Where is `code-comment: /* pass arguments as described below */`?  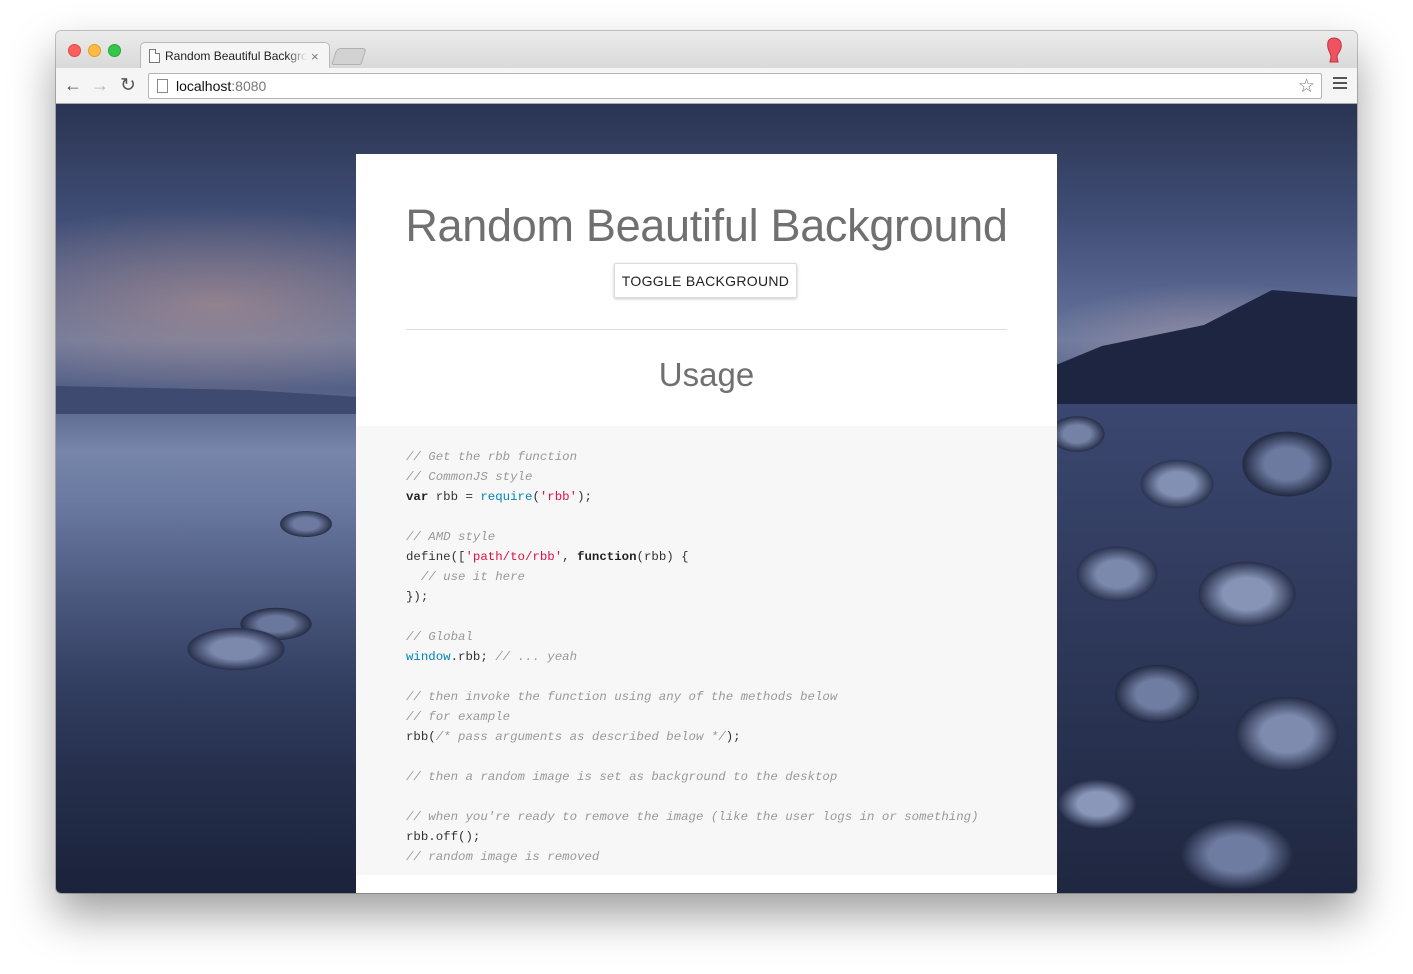
code-comment: /* pass arguments as described below */ is located at coordinates (580, 737).